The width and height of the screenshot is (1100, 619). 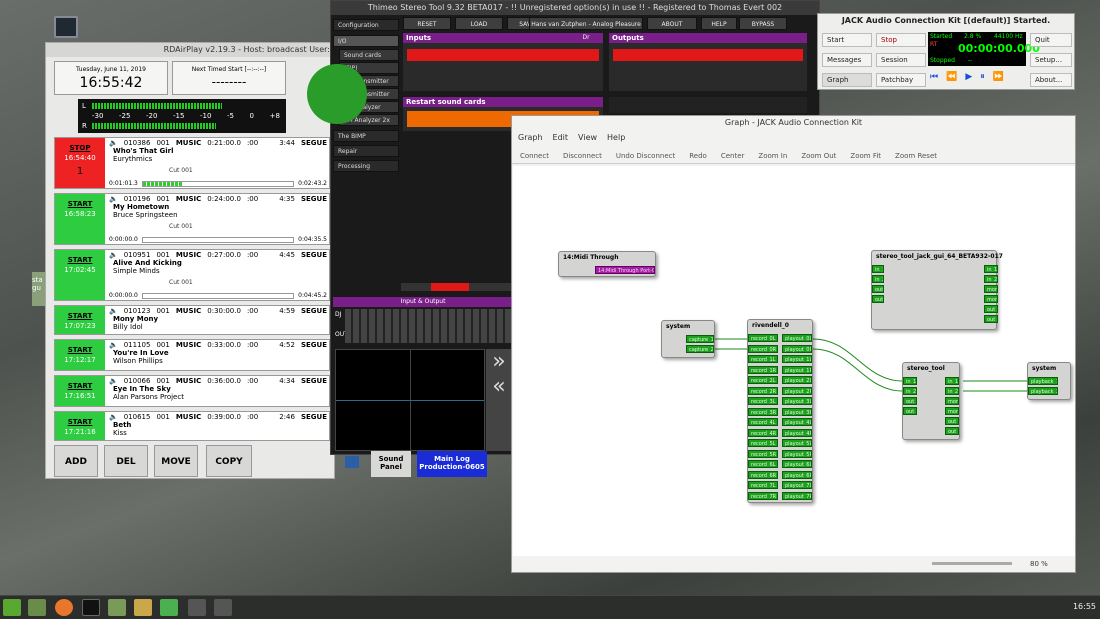 What do you see at coordinates (452, 464) in the screenshot?
I see `main-log-button: Main Log Production-0605` at bounding box center [452, 464].